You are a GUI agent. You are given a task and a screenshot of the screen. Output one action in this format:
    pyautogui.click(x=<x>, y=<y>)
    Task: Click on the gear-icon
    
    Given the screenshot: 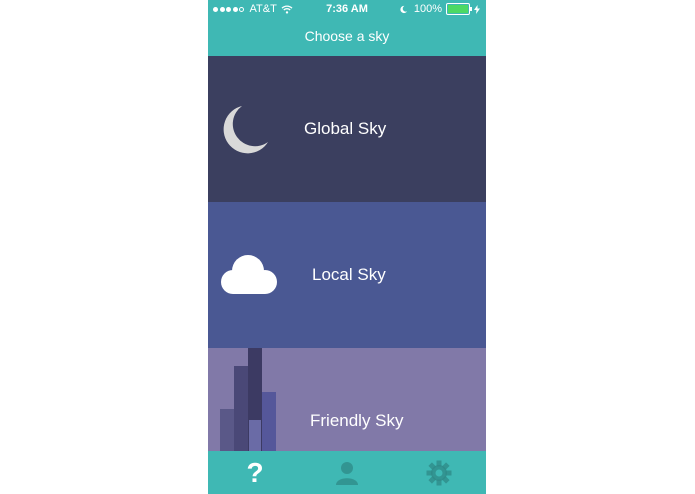 What is the action you would take?
    pyautogui.click(x=439, y=472)
    